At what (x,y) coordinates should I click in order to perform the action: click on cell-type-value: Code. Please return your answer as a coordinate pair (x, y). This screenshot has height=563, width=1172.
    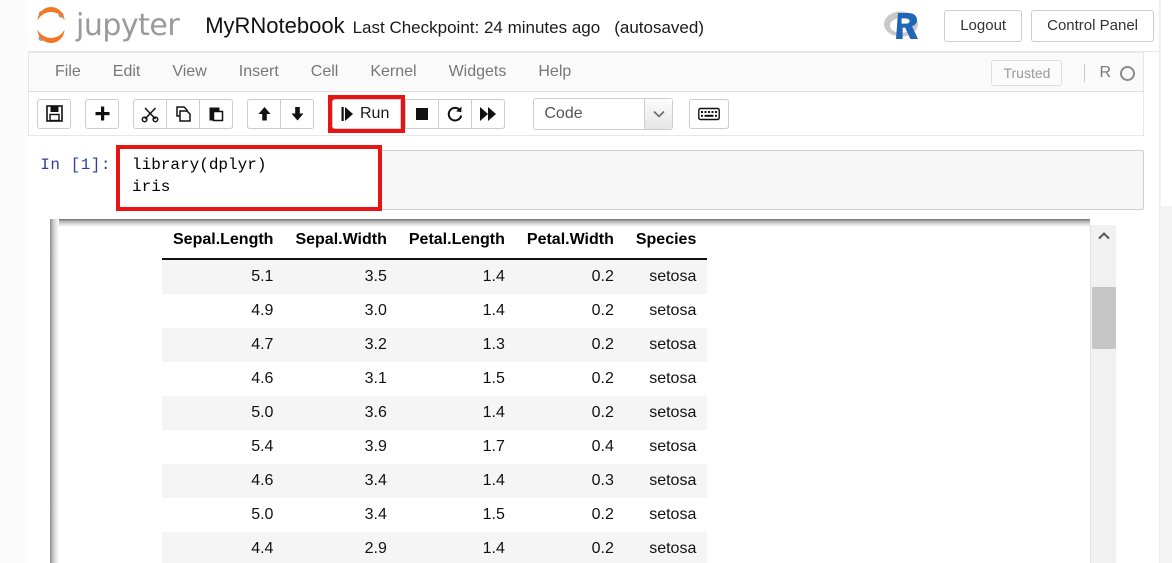
    Looking at the image, I should click on (563, 113).